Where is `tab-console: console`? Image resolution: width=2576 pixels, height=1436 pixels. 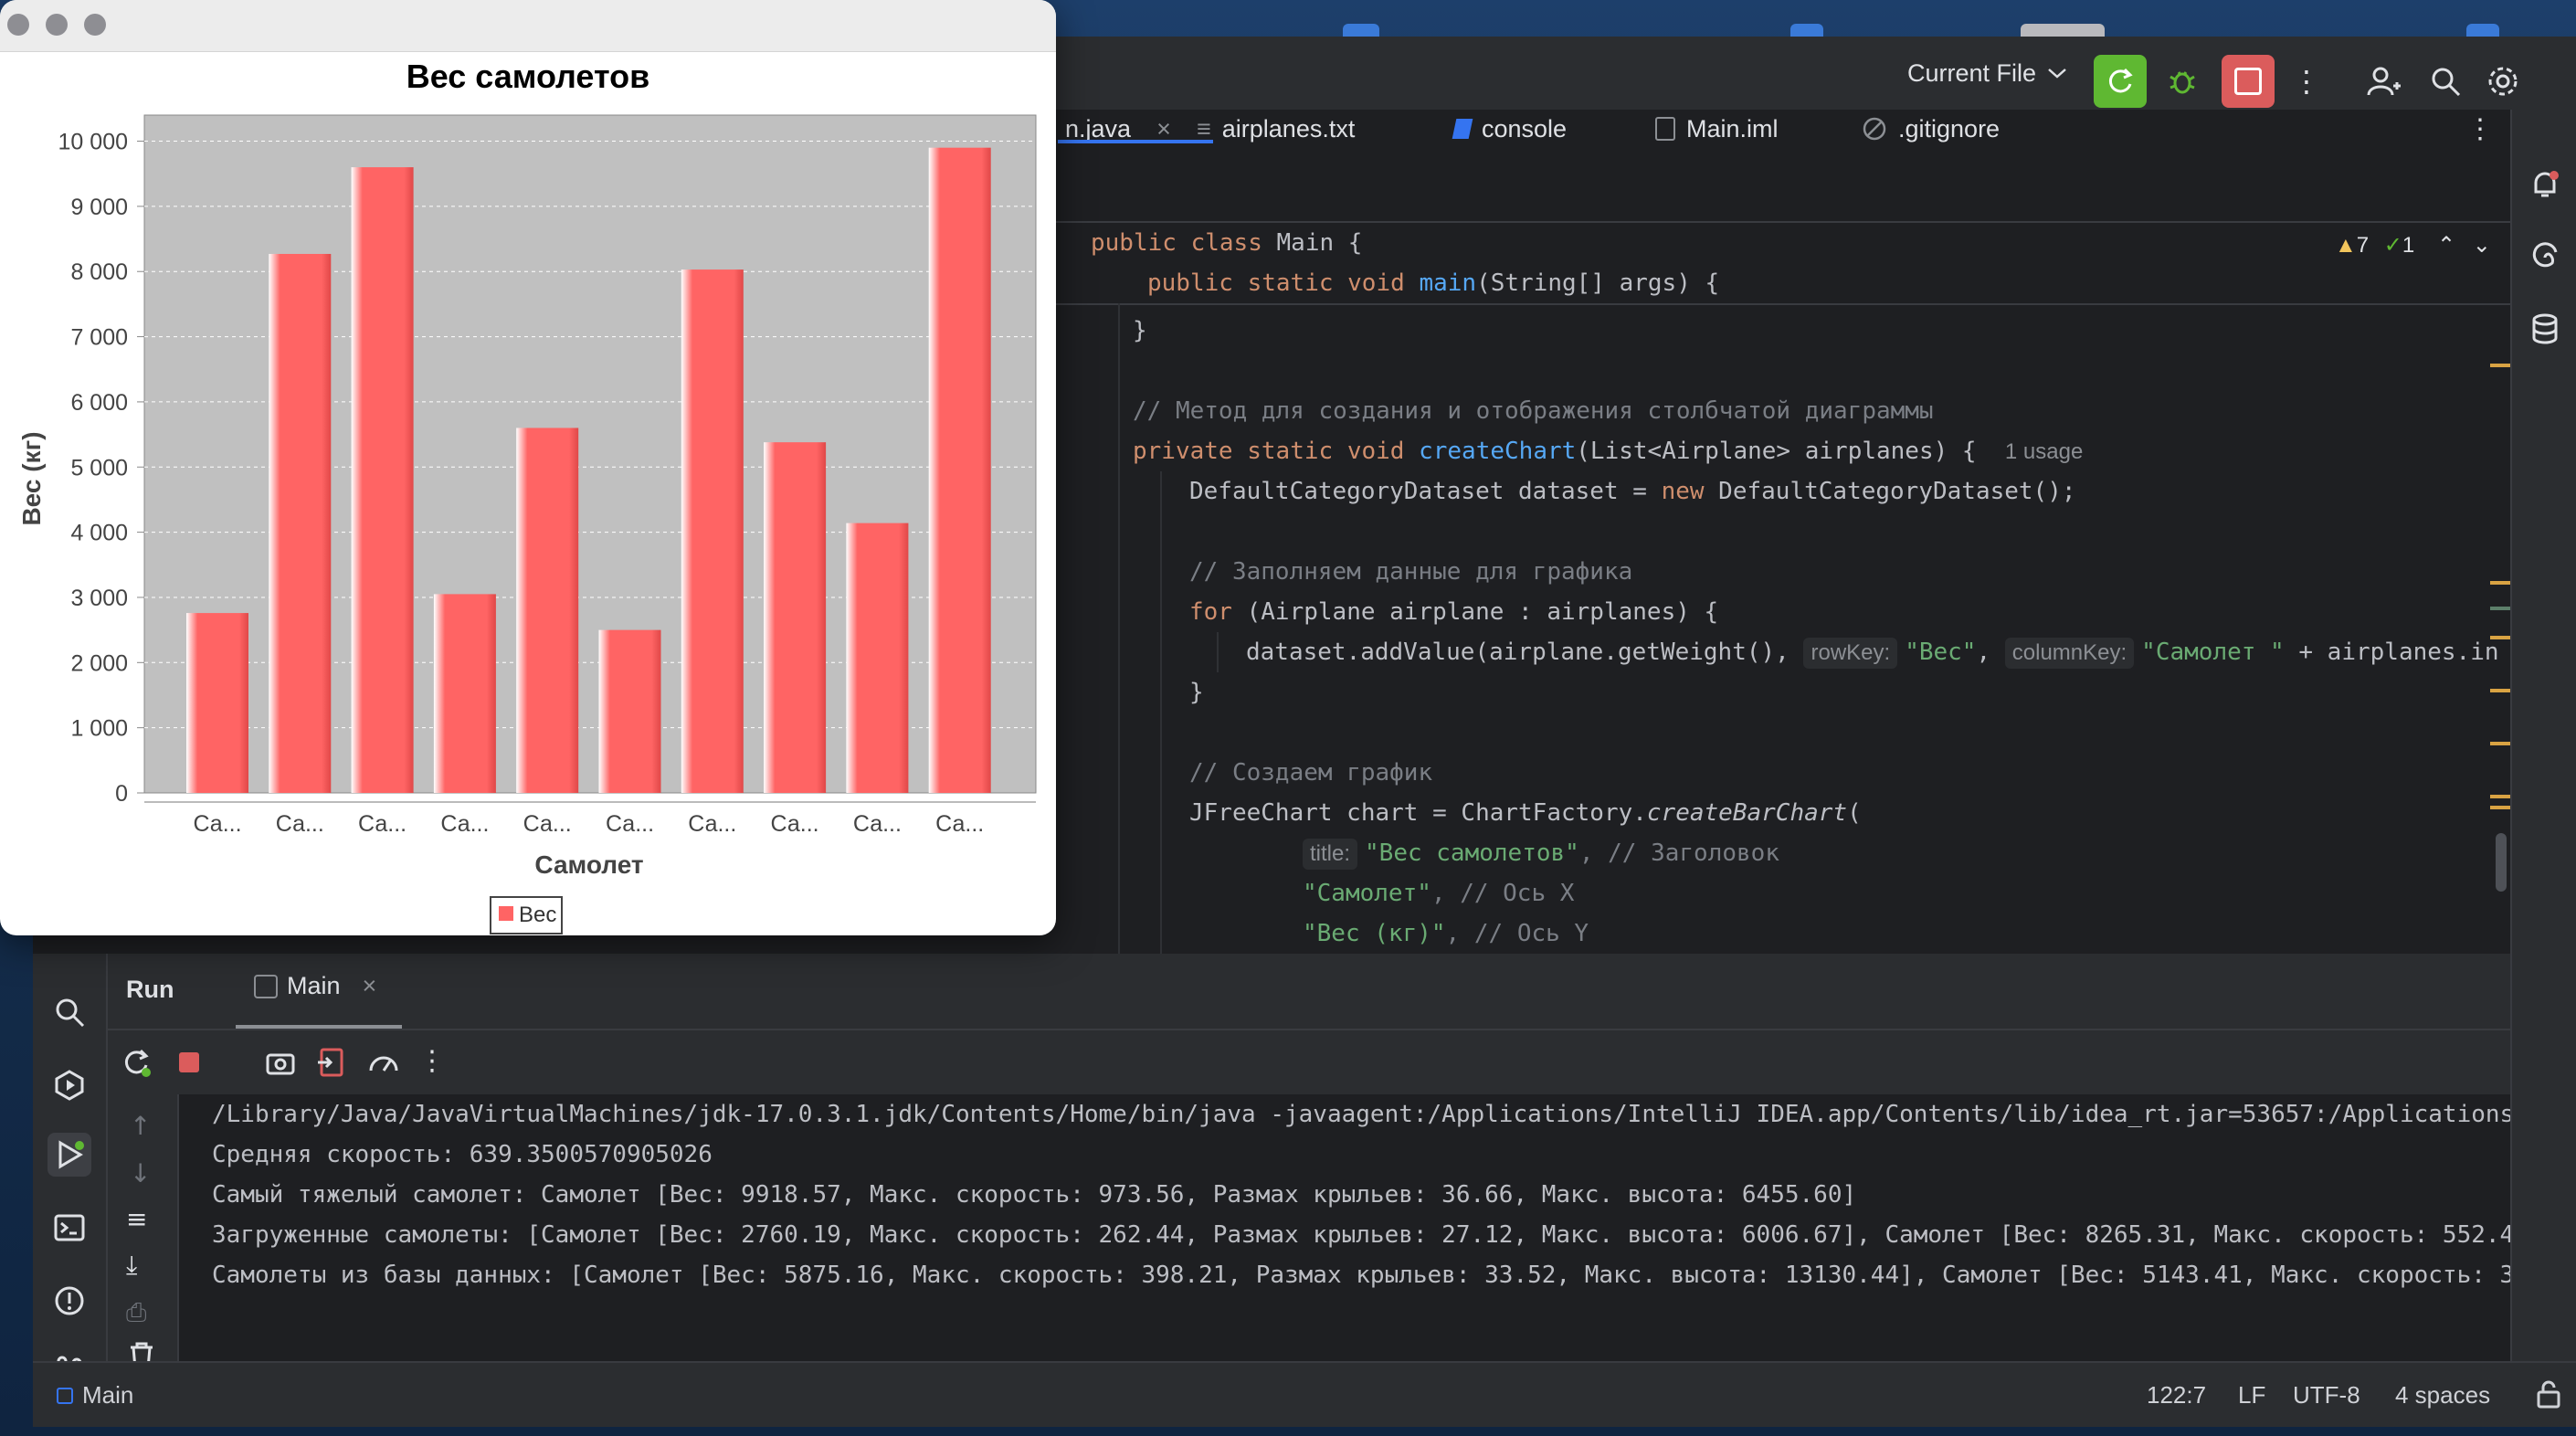 tab-console: console is located at coordinates (1510, 129).